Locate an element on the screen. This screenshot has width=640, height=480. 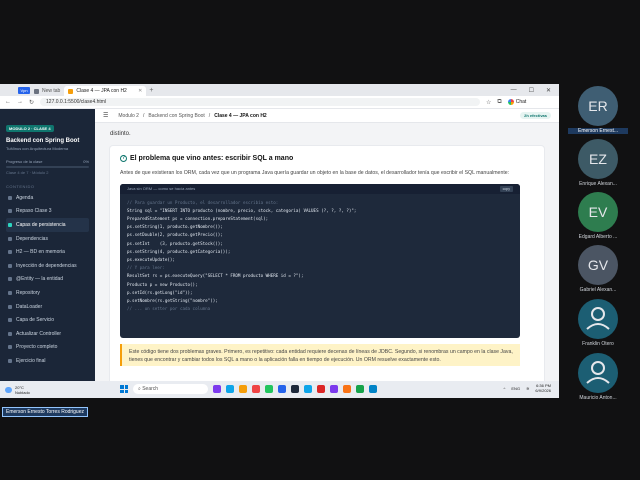
cloud-icon is located at coordinates (8, 389).